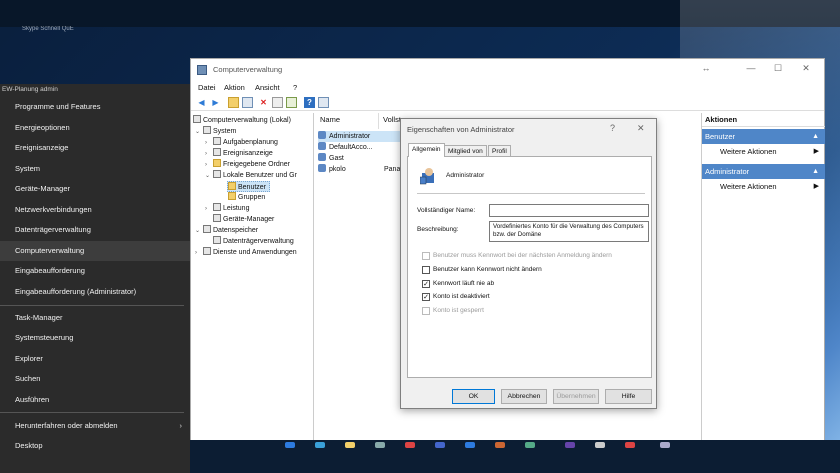 The height and width of the screenshot is (473, 840). What do you see at coordinates (201, 102) in the screenshot?
I see `back-arrow-icon: ◀` at bounding box center [201, 102].